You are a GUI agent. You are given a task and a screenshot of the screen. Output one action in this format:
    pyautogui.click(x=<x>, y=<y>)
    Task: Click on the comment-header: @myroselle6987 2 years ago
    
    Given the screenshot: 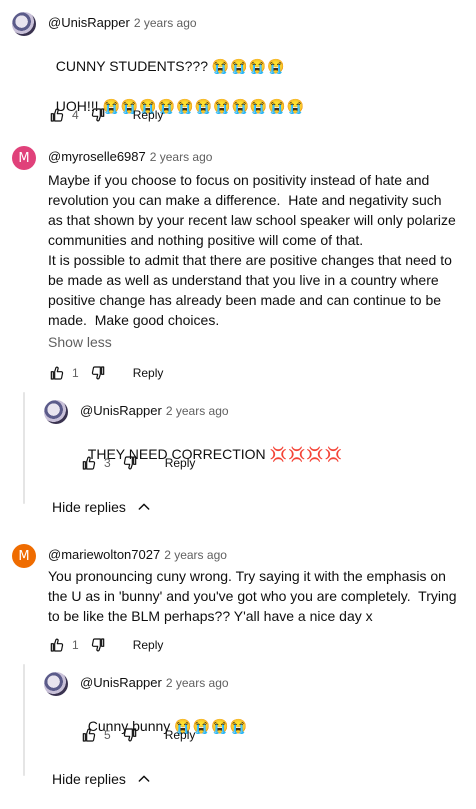 What is the action you would take?
    pyautogui.click(x=130, y=157)
    